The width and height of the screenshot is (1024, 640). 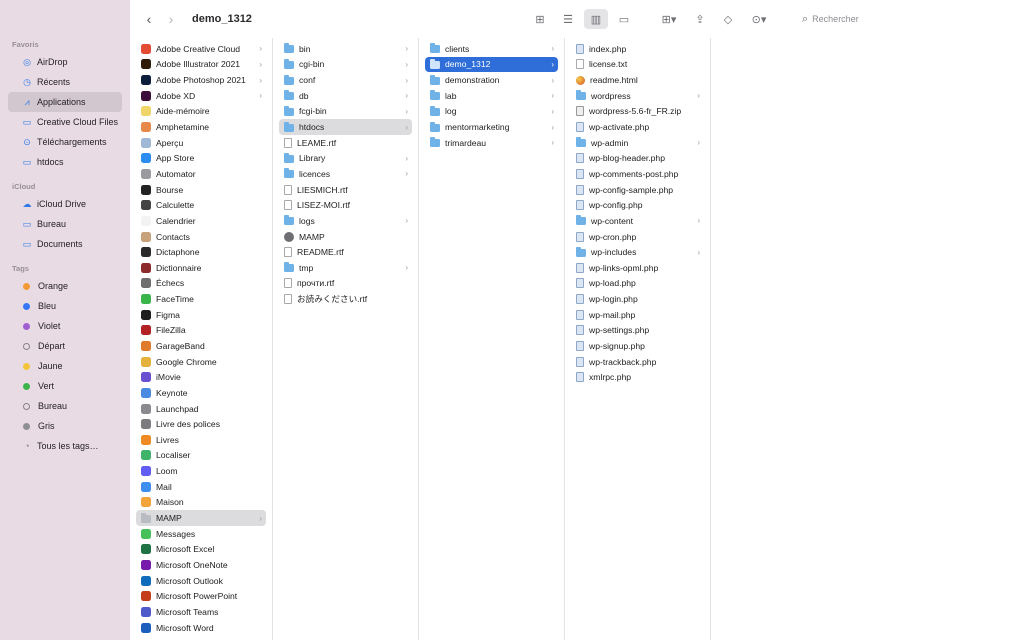 What do you see at coordinates (201, 565) in the screenshot?
I see `file-row-microsoft-onenote: Microsoft OneNote` at bounding box center [201, 565].